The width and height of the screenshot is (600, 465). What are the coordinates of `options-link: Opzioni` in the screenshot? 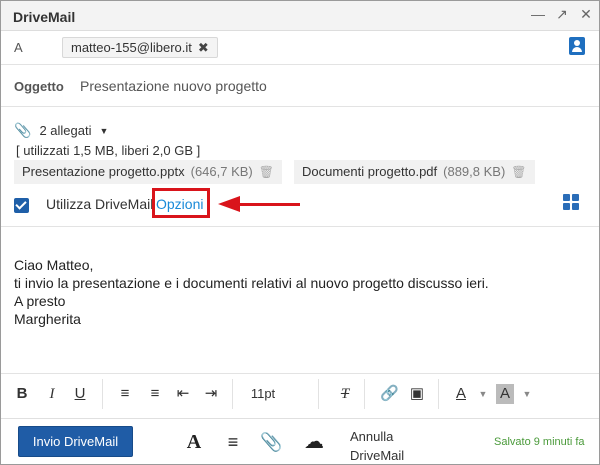 It's located at (179, 204).